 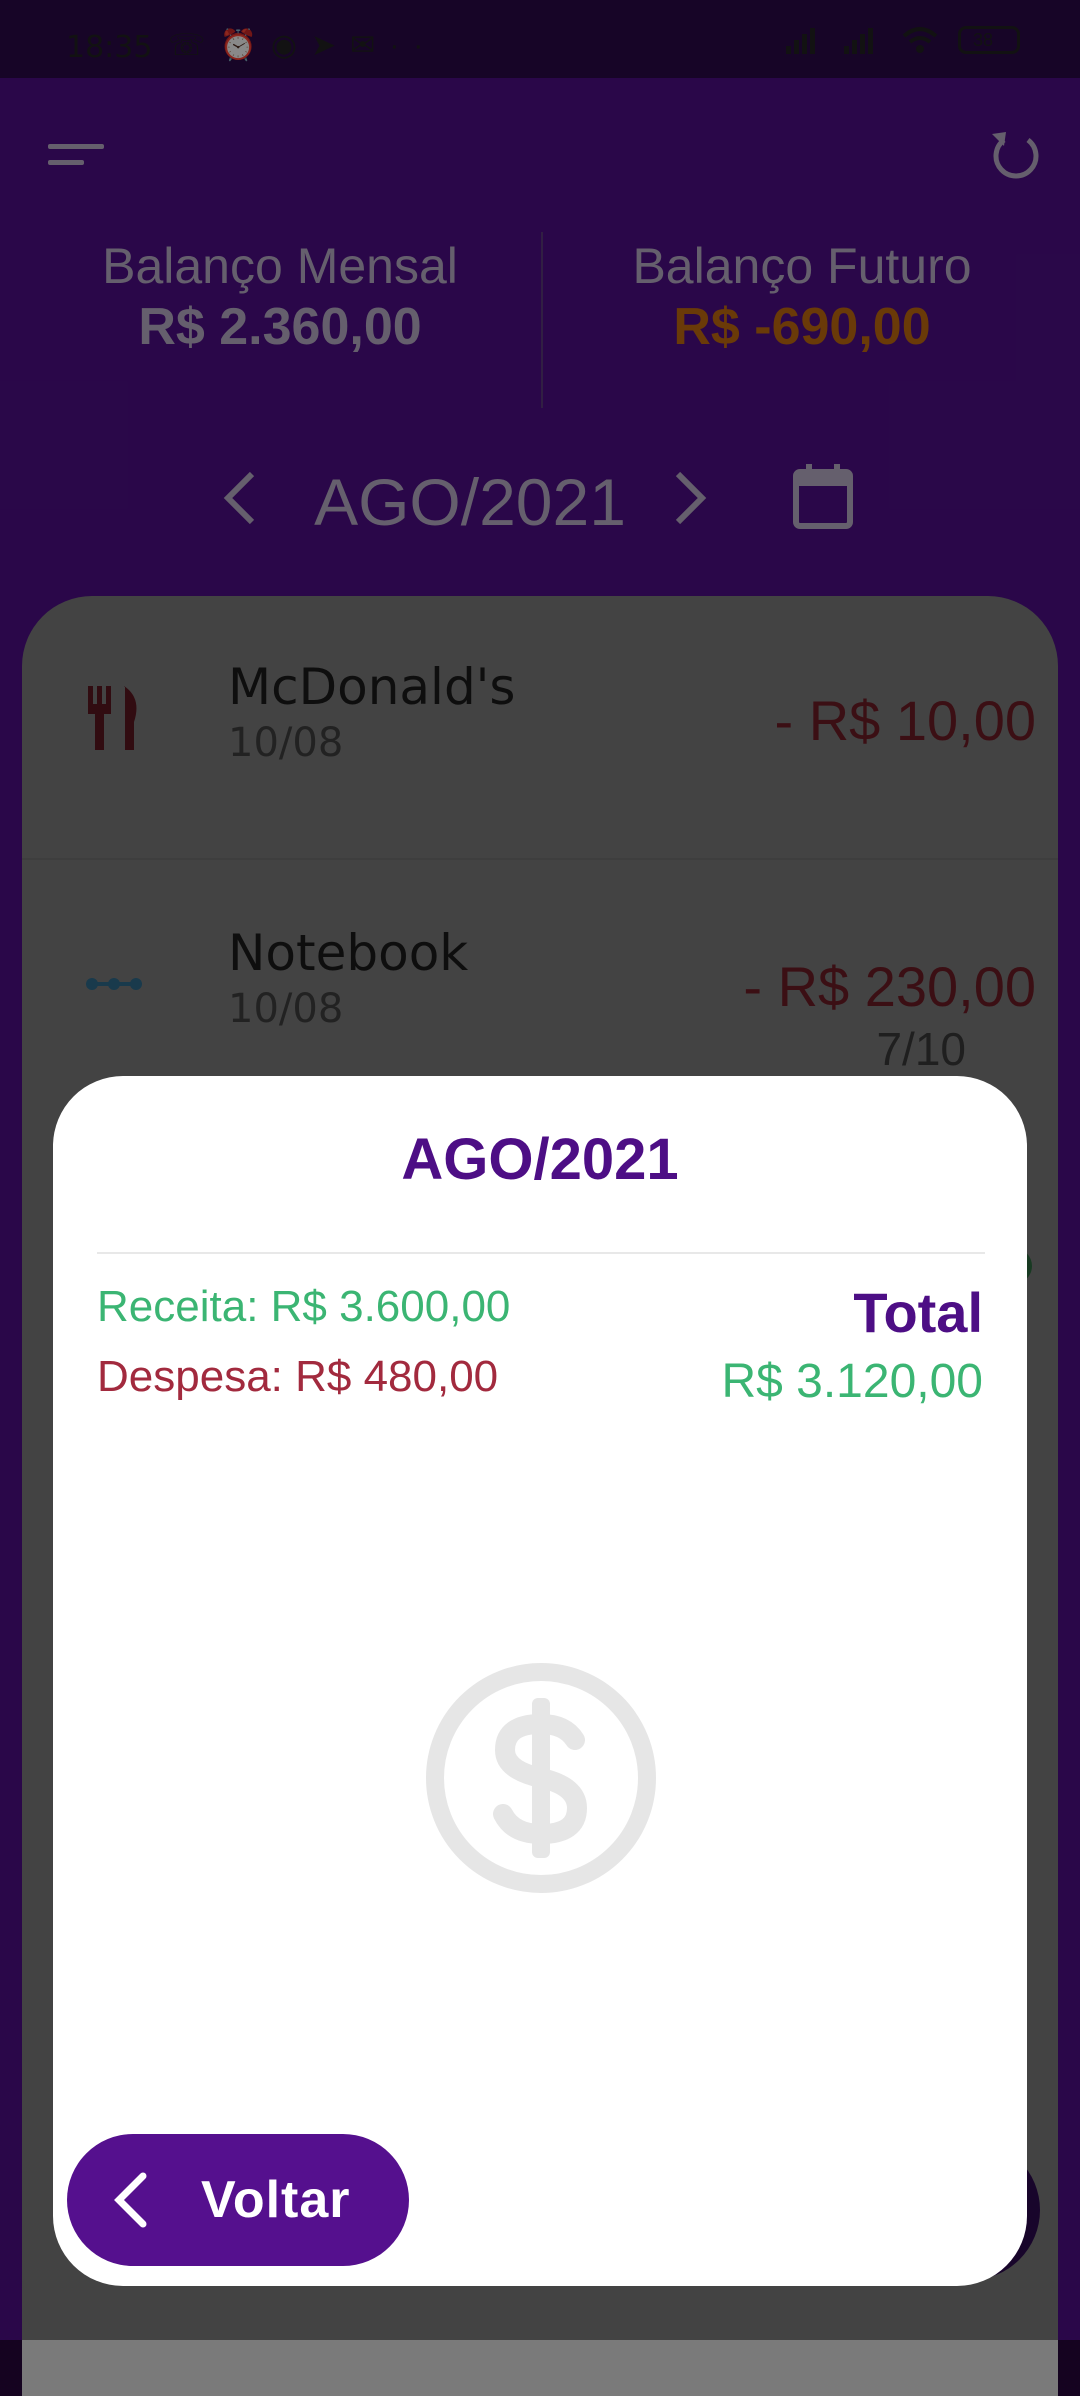 What do you see at coordinates (541, 1253) in the screenshot?
I see `divider` at bounding box center [541, 1253].